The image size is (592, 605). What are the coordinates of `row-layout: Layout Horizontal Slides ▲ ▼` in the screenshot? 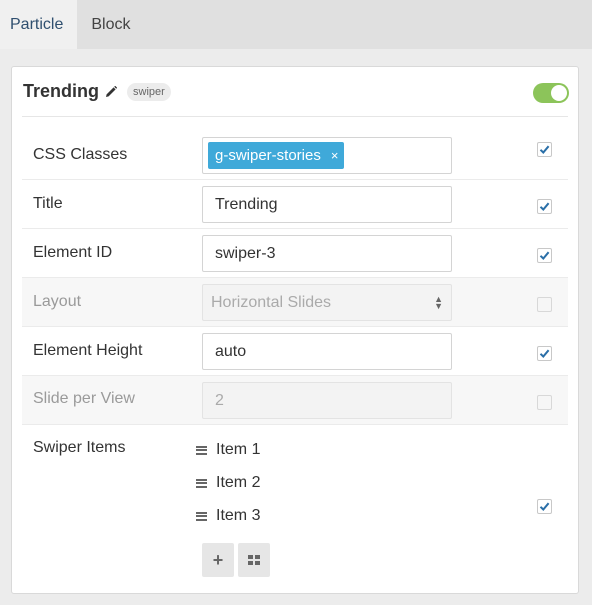 It's located at (295, 302).